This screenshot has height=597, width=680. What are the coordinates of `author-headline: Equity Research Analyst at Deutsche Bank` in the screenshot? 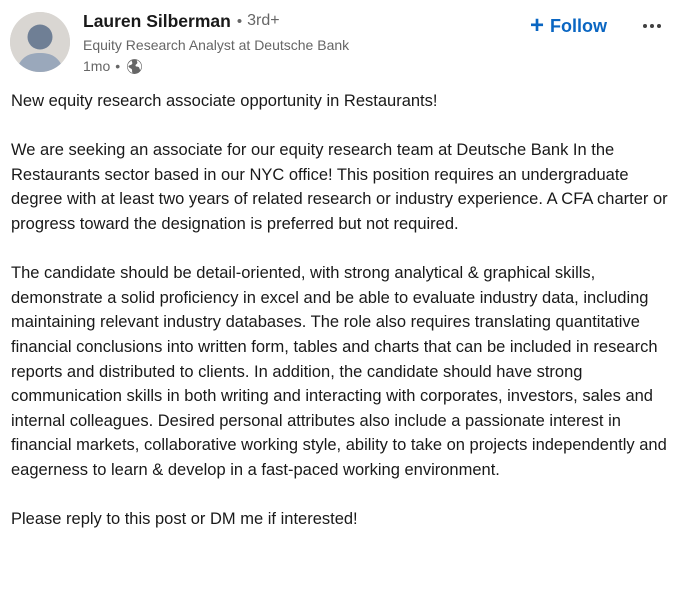 It's located at (216, 45).